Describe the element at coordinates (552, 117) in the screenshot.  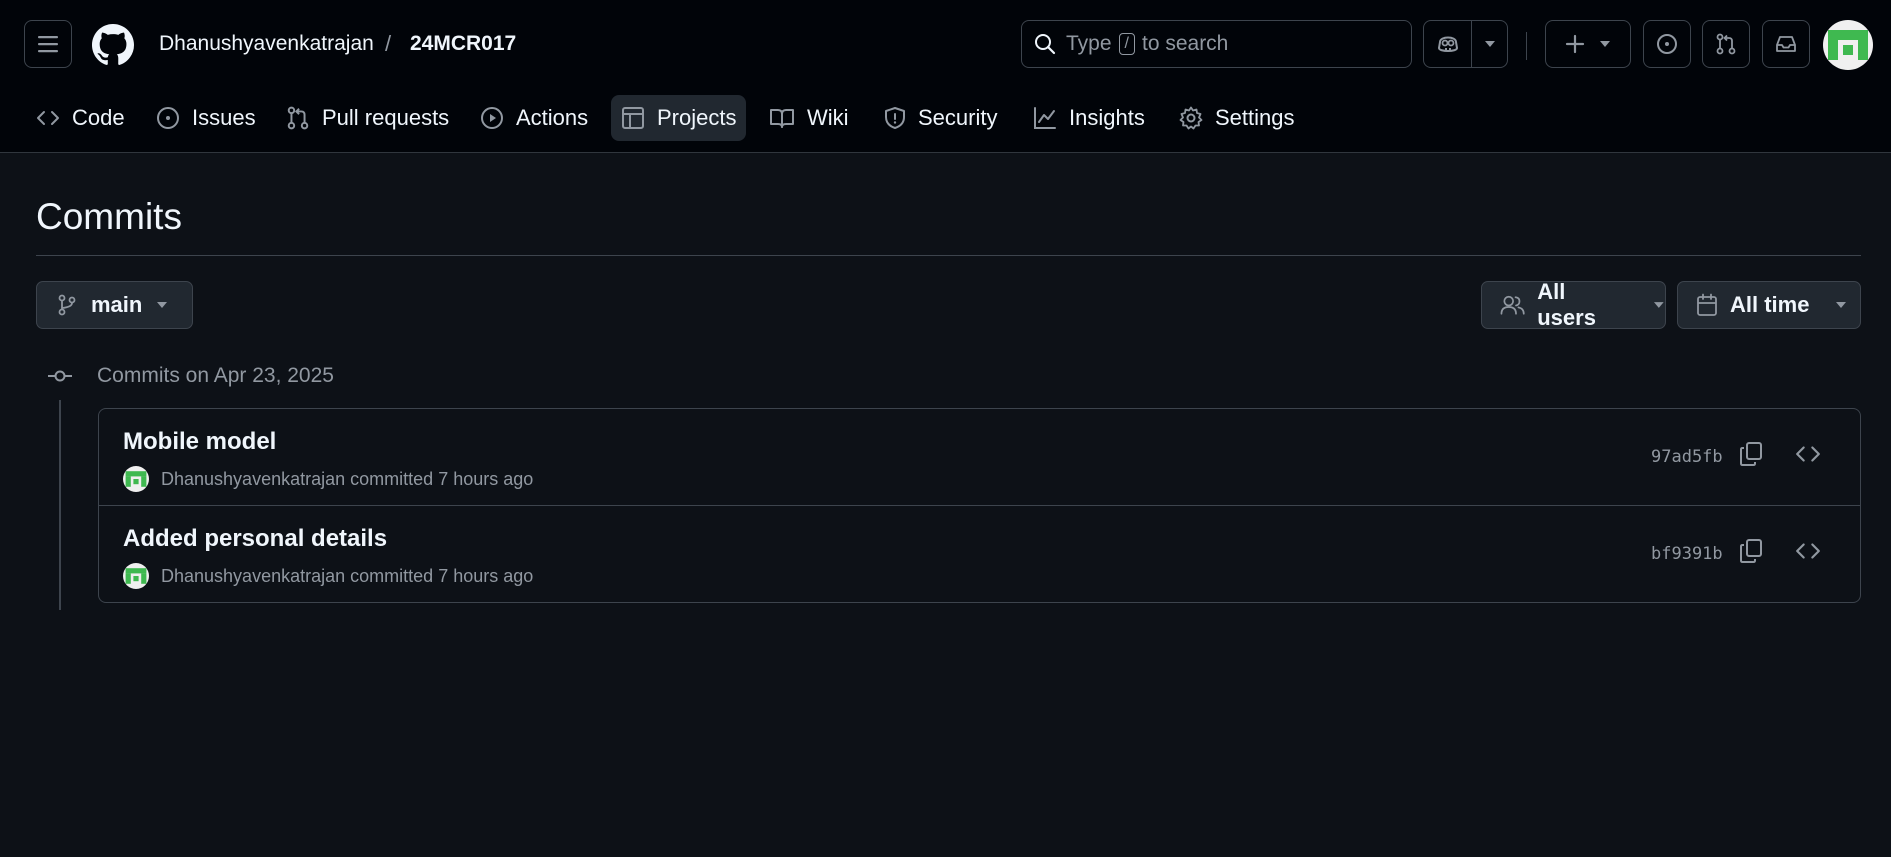
I see `tab-label: Actions` at that location.